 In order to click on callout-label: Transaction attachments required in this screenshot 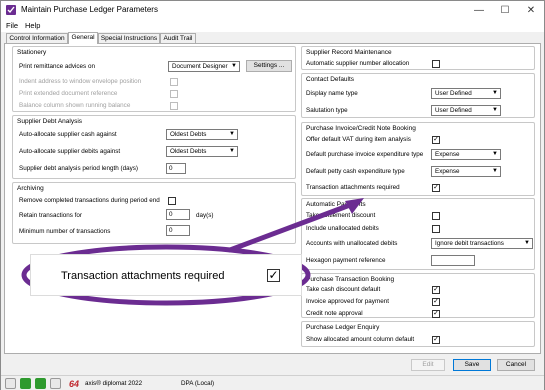, I will do `click(143, 276)`.